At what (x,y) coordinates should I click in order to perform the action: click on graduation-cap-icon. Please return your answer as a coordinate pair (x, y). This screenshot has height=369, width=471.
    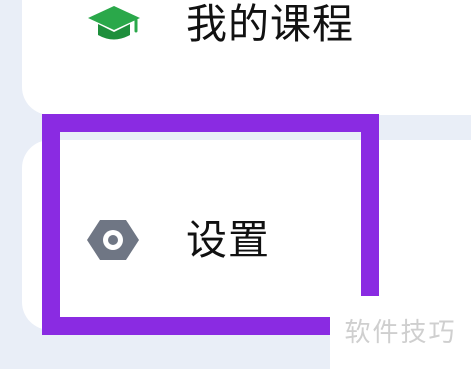
    Looking at the image, I should click on (115, 24).